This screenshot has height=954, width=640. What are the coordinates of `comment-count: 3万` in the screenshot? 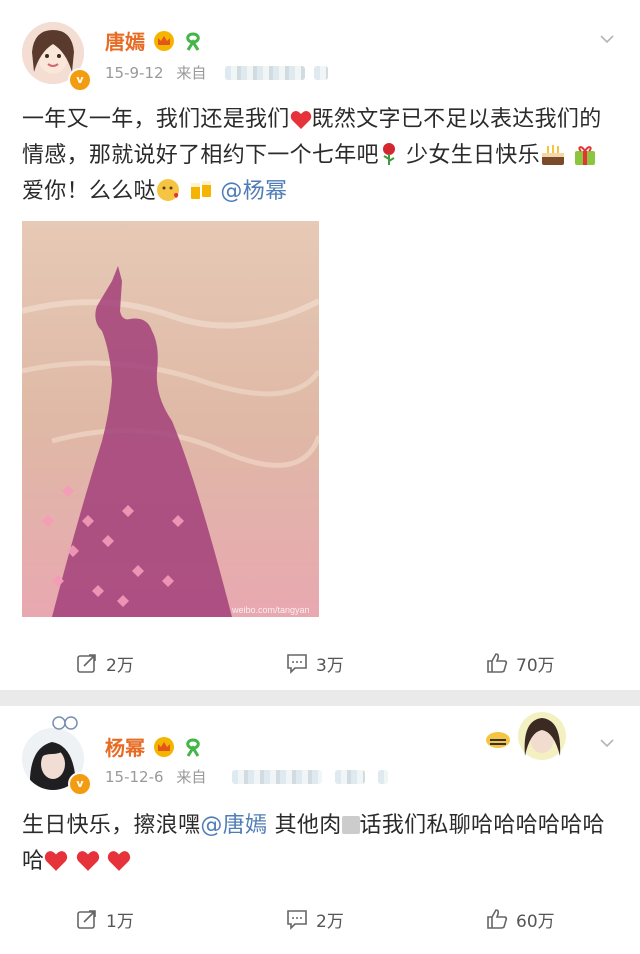 It's located at (330, 665).